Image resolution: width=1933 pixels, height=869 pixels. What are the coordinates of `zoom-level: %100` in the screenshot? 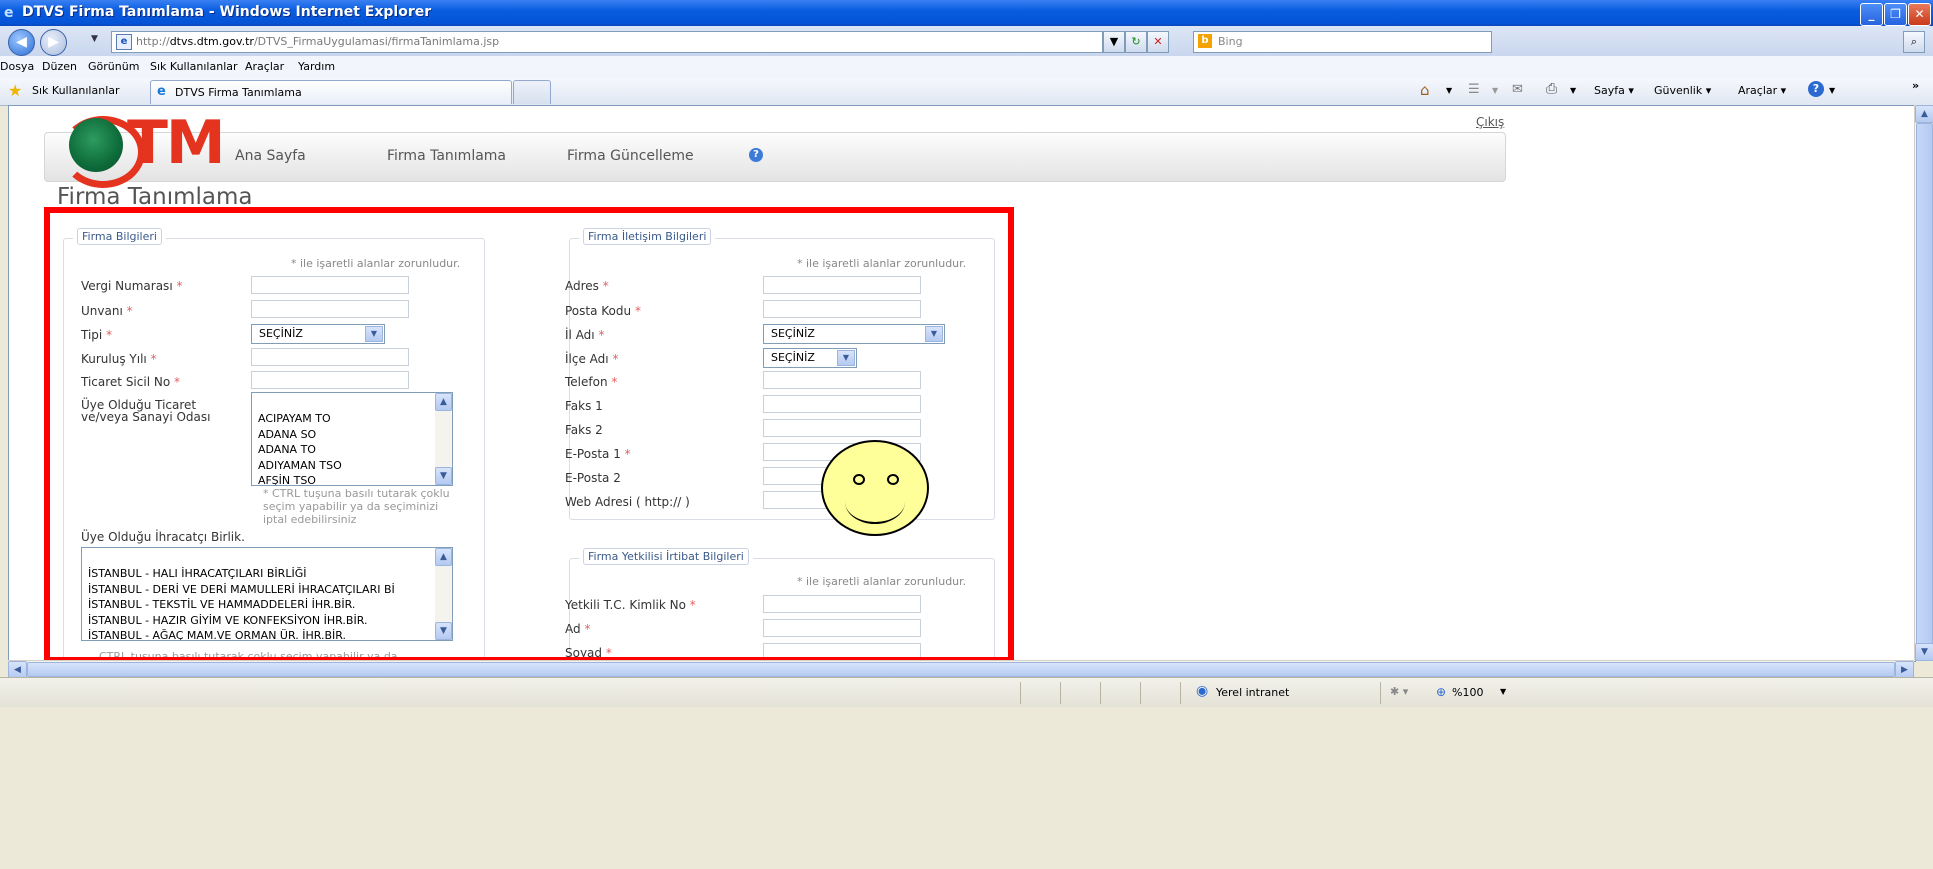 It's located at (1467, 692).